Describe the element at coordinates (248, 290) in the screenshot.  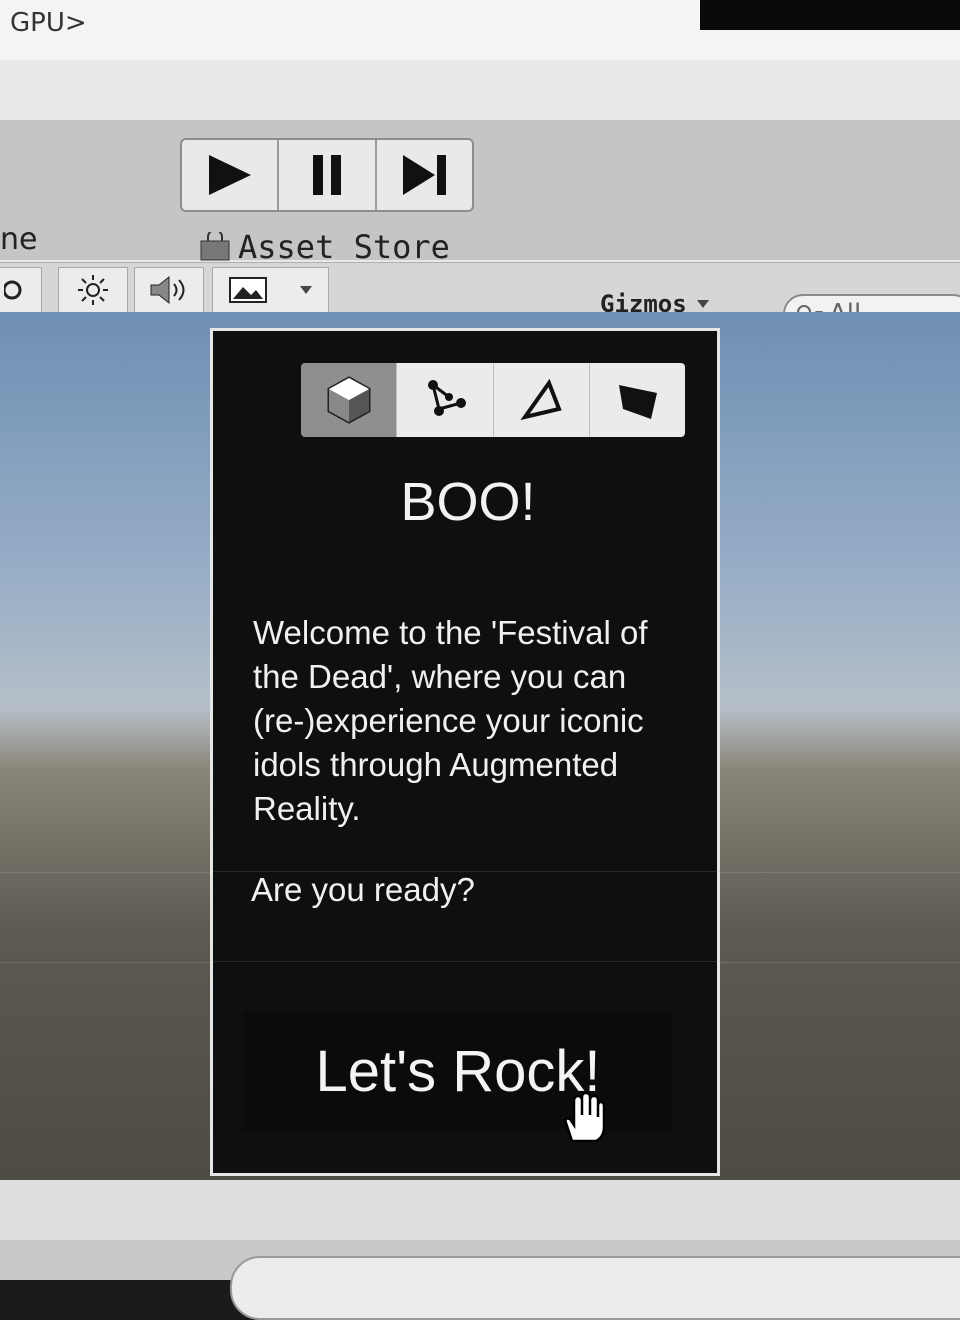
I see `image-icon` at that location.